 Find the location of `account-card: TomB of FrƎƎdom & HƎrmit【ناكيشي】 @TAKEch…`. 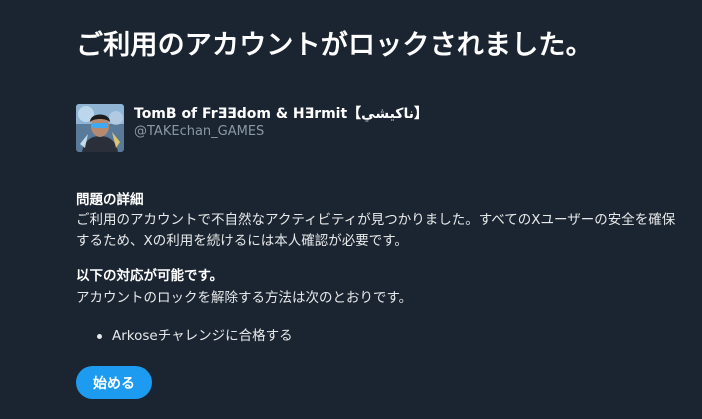

account-card: TomB of FrƎƎdom & HƎrmit【ناكيشي】 @TAKEch… is located at coordinates (252, 128).